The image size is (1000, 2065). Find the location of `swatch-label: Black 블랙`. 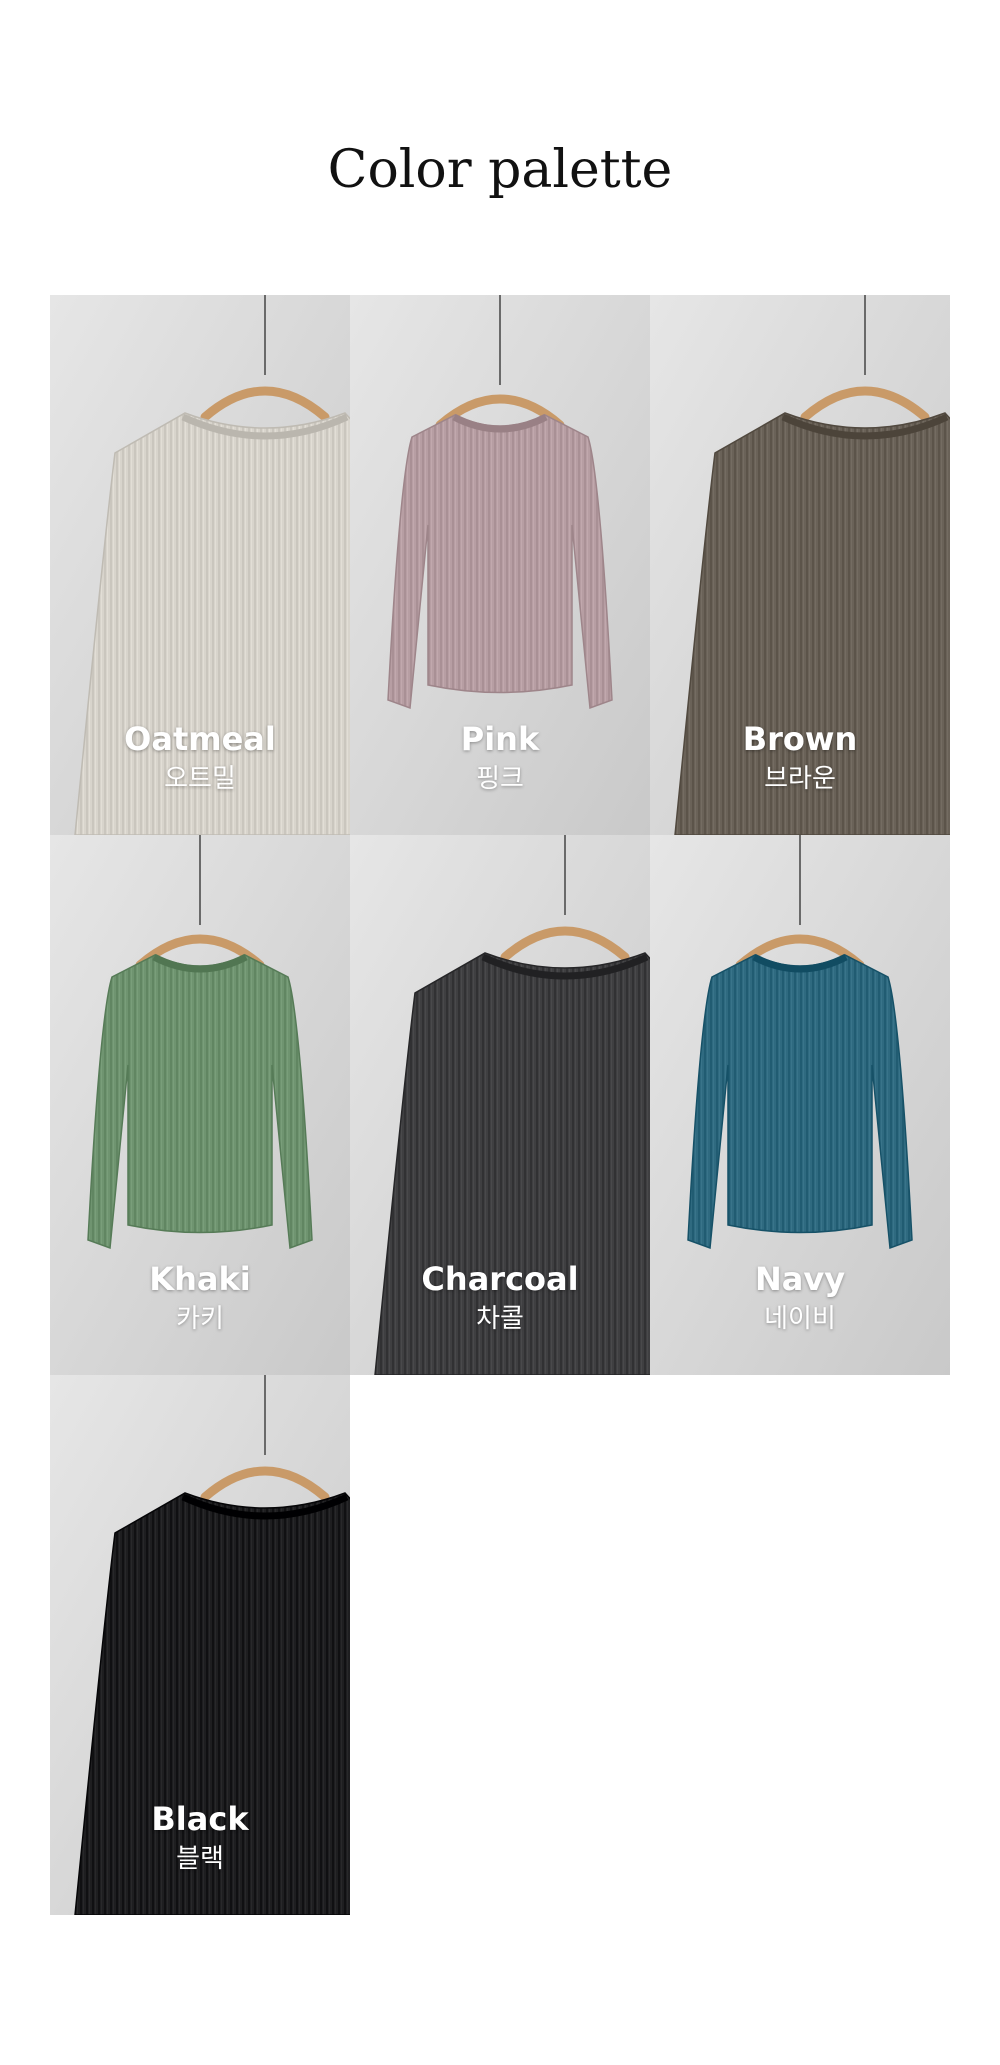

swatch-label: Black 블랙 is located at coordinates (200, 1838).